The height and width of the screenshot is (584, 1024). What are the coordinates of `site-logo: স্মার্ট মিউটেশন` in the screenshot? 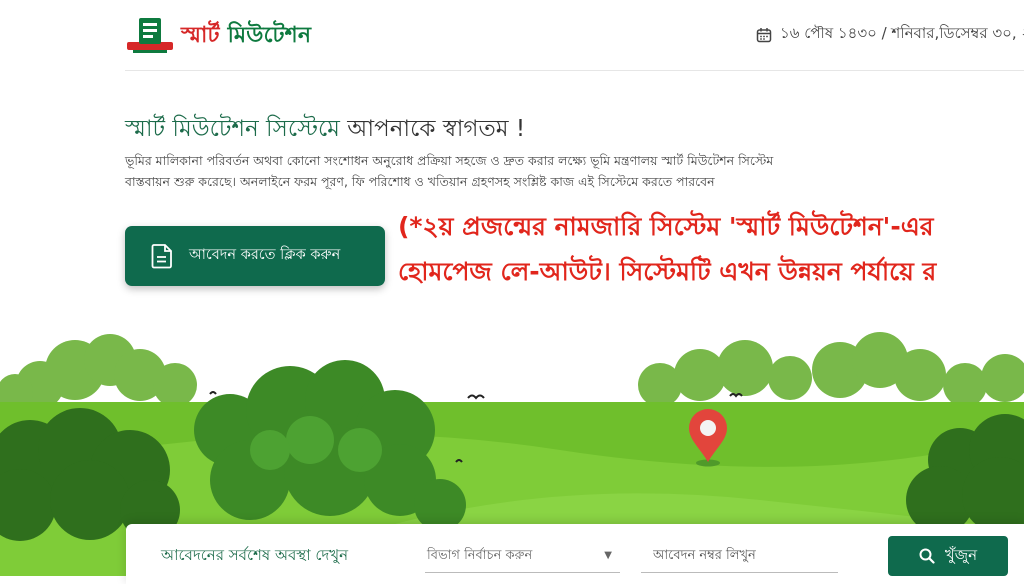 It's located at (218, 36).